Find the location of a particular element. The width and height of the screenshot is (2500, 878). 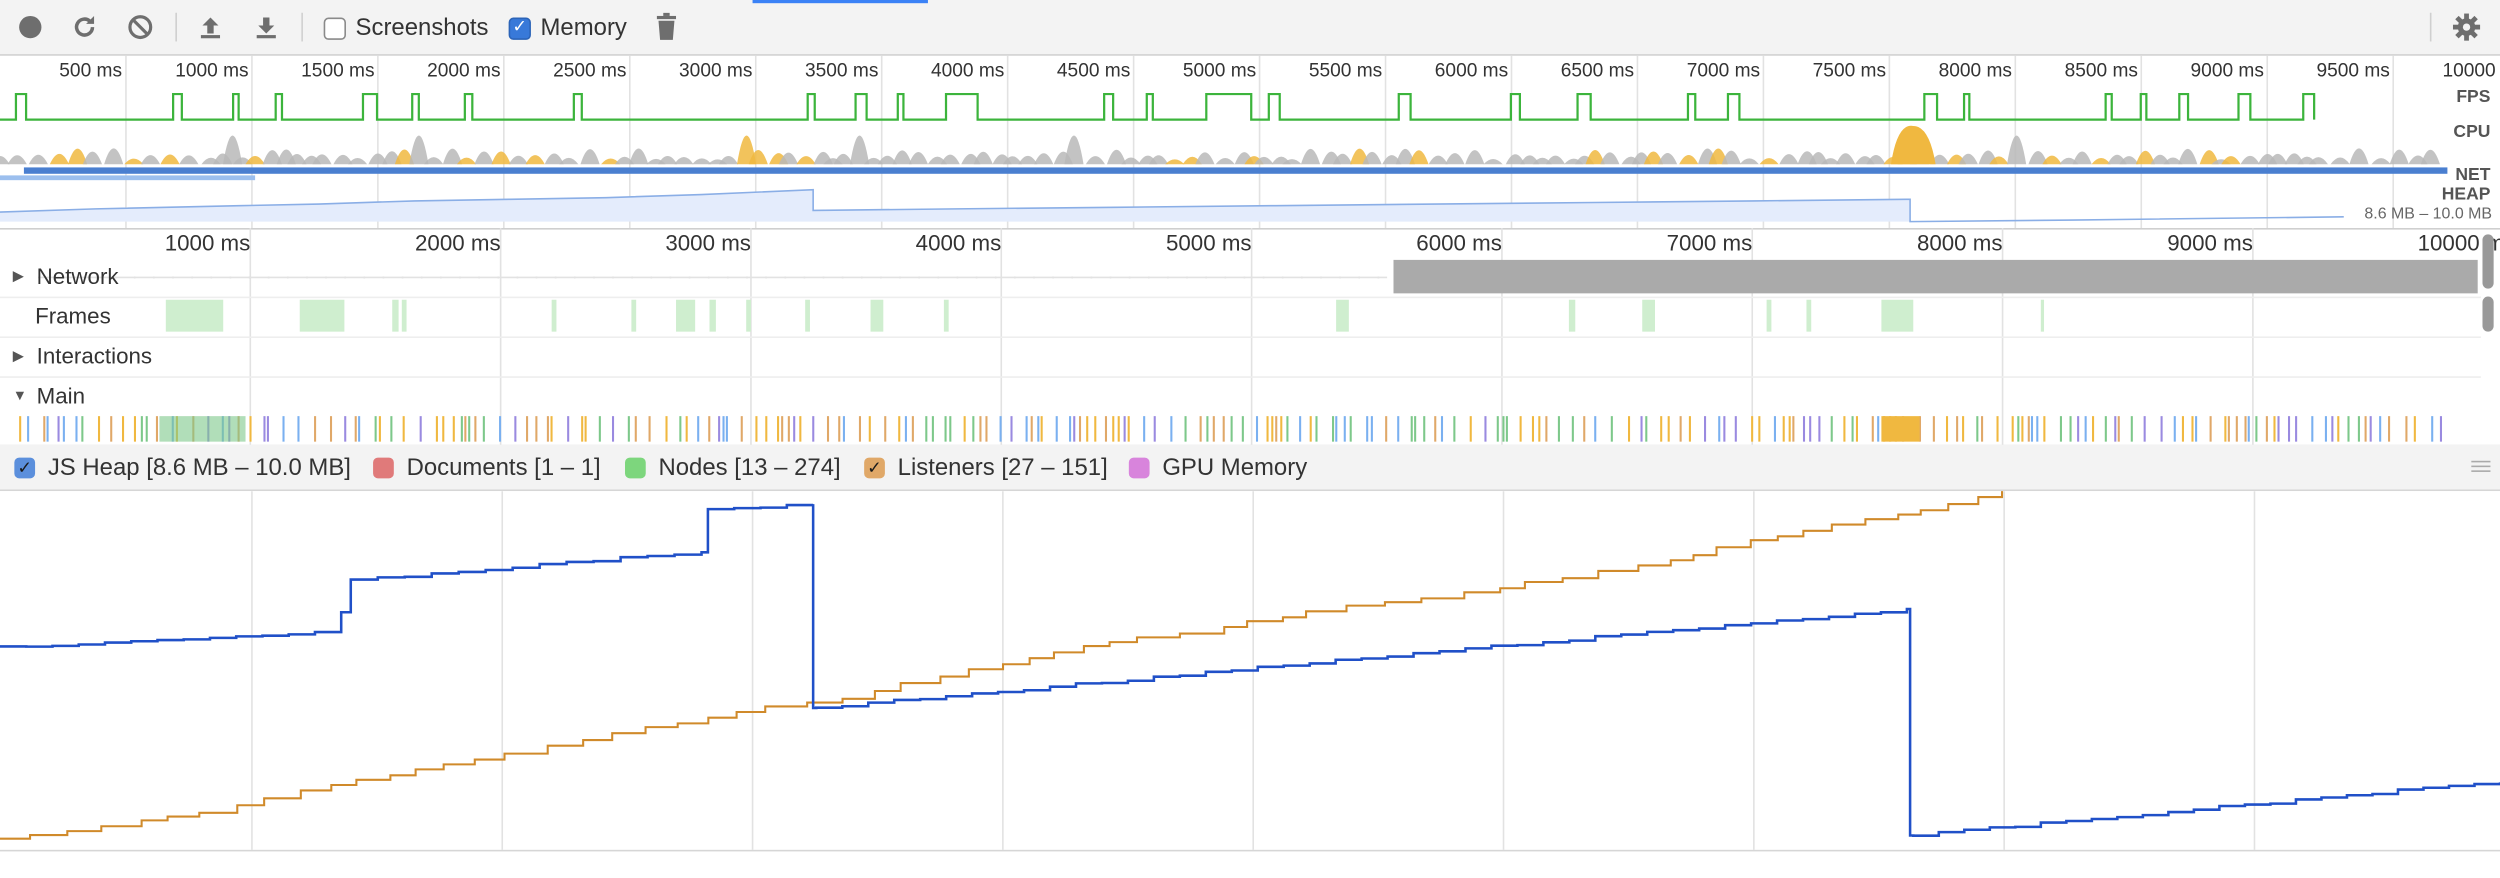

legend-label: Documents [1 – 1] is located at coordinates (503, 468).